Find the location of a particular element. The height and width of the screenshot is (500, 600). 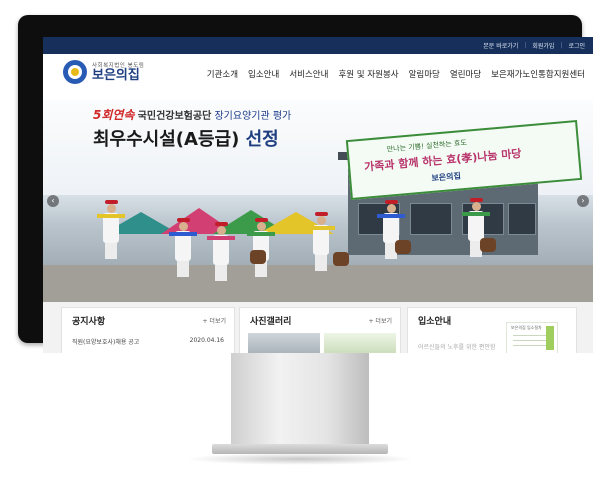

admission-title: 입소안내 is located at coordinates (435, 322).